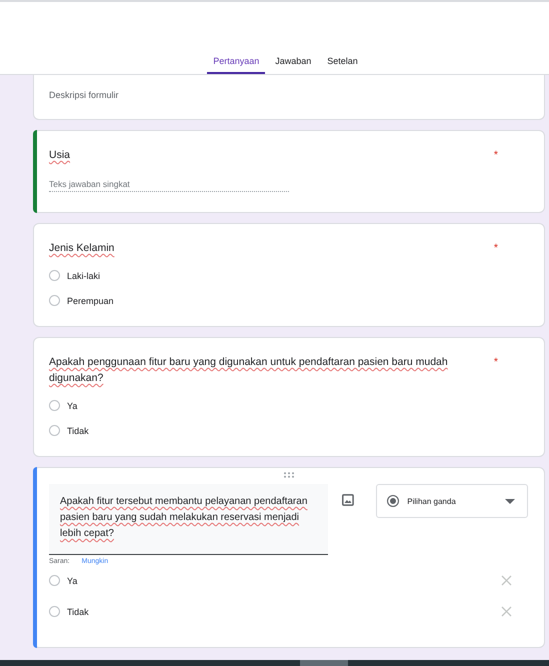 This screenshot has width=549, height=666. I want to click on question-title: Usia, so click(59, 155).